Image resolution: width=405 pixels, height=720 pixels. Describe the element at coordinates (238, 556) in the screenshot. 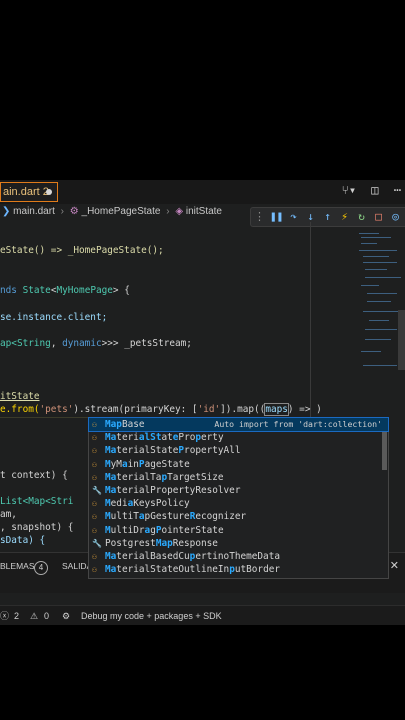

I see `suggestion-item: ⚇ MaterialBasedCupertinoThemeData` at that location.